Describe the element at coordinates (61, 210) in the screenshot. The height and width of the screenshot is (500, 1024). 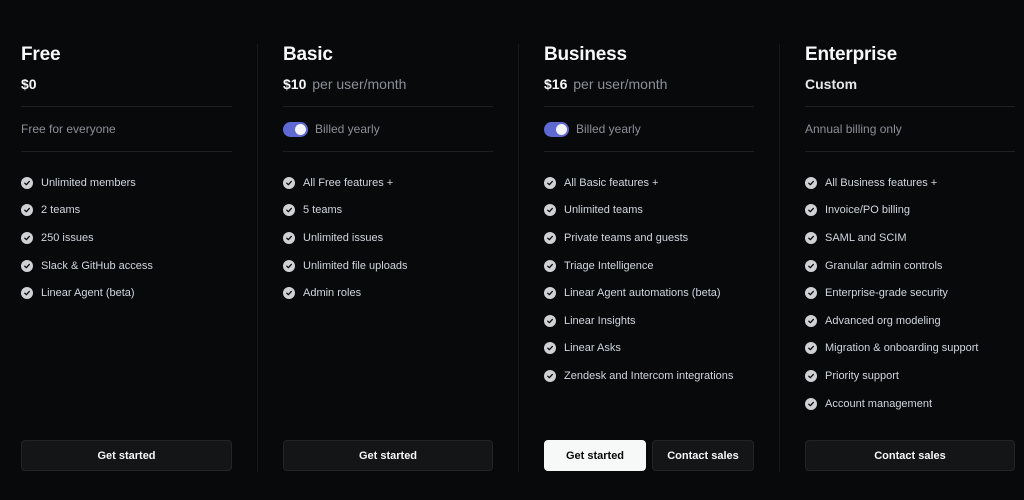
I see `feature-label: 2 teams` at that location.